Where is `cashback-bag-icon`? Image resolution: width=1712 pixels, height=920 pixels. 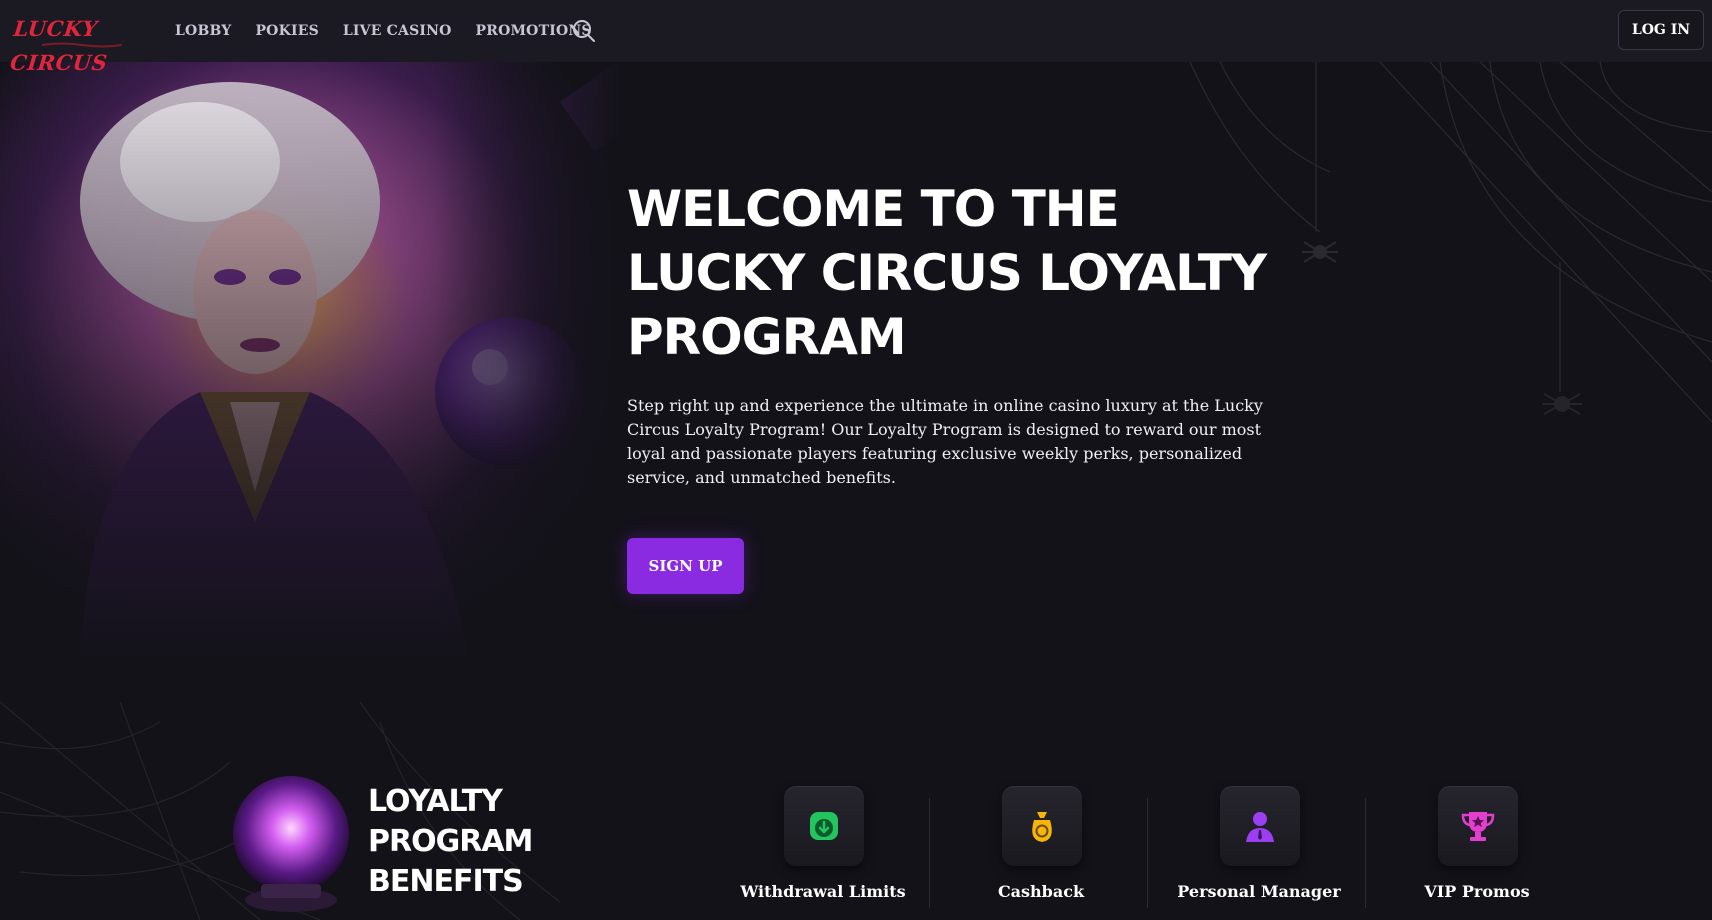 cashback-bag-icon is located at coordinates (1042, 827).